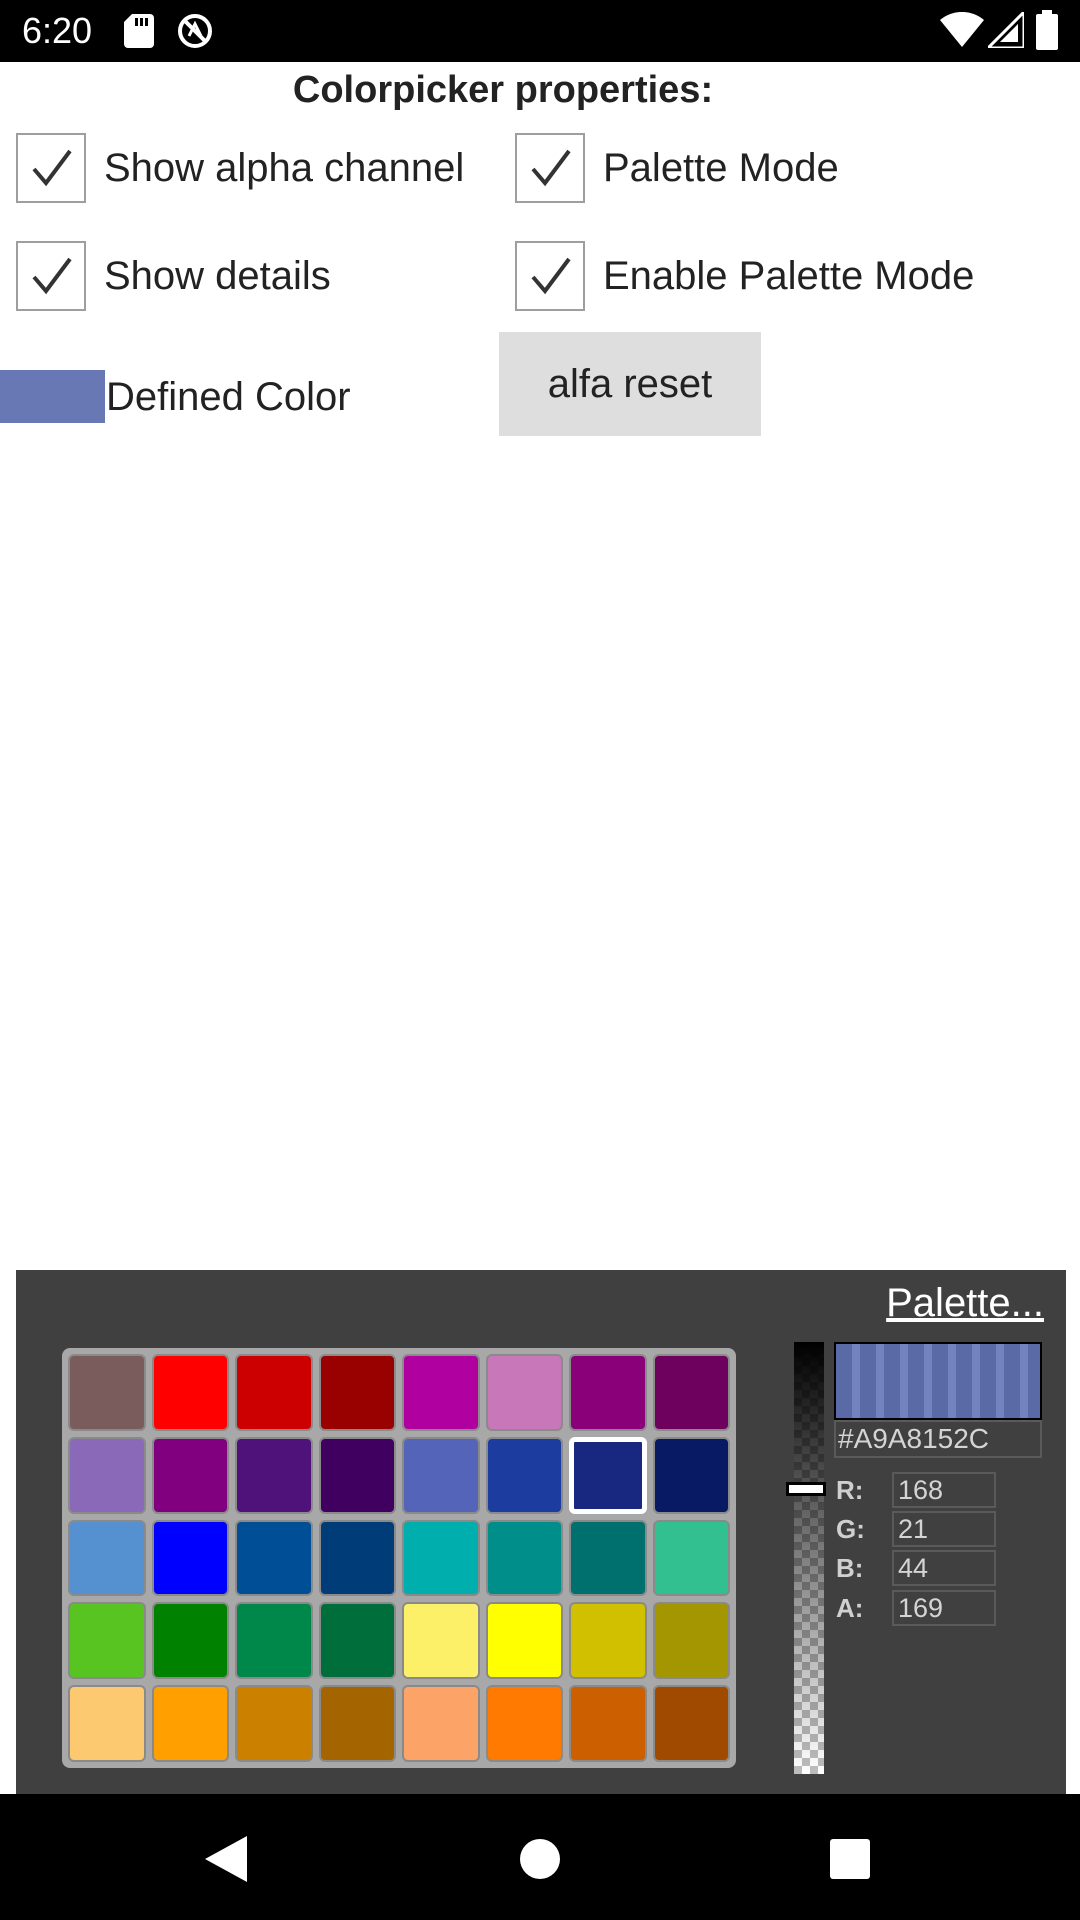 The height and width of the screenshot is (1920, 1080). What do you see at coordinates (850, 1568) in the screenshot?
I see `blue-label: B:` at bounding box center [850, 1568].